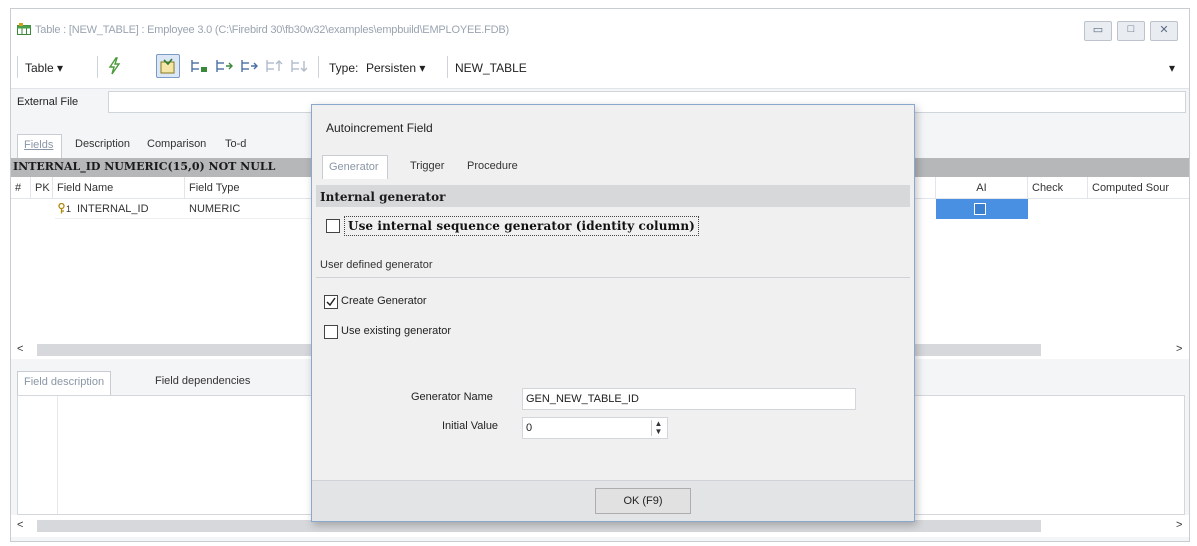  Describe the element at coordinates (595, 428) in the screenshot. I see `initial-value-input: 0 ▲ ▼` at that location.